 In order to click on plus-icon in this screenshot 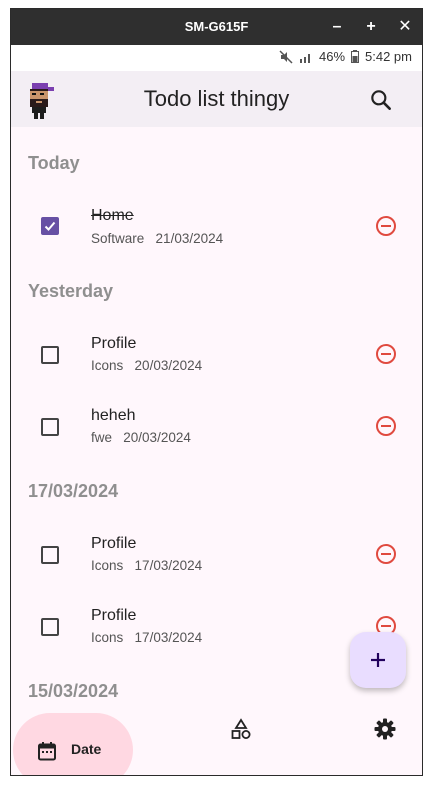, I will do `click(378, 660)`.